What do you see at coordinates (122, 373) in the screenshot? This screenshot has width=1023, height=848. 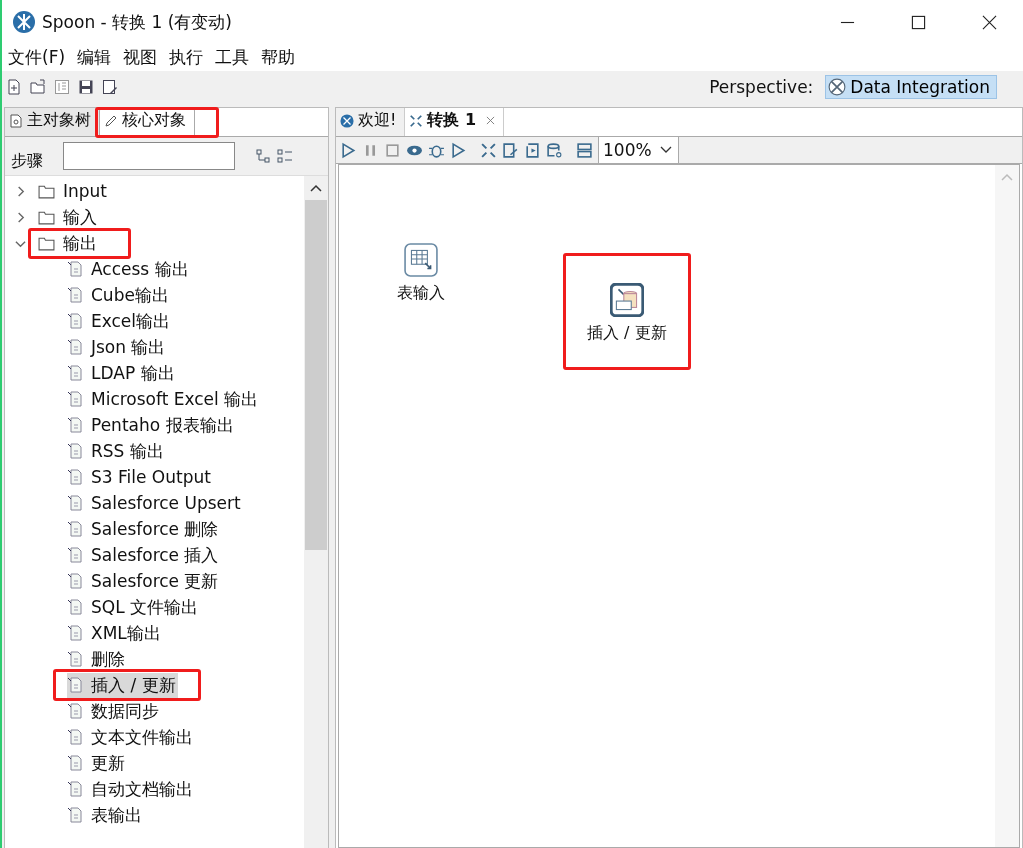 I see `step-item: LDAP 输出` at bounding box center [122, 373].